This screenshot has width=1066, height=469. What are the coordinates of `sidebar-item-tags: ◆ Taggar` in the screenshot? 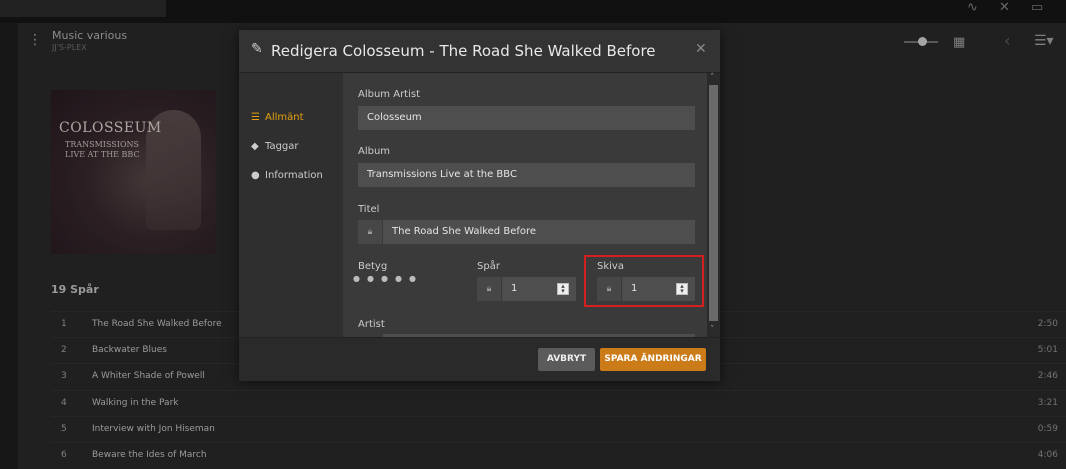 It's located at (275, 146).